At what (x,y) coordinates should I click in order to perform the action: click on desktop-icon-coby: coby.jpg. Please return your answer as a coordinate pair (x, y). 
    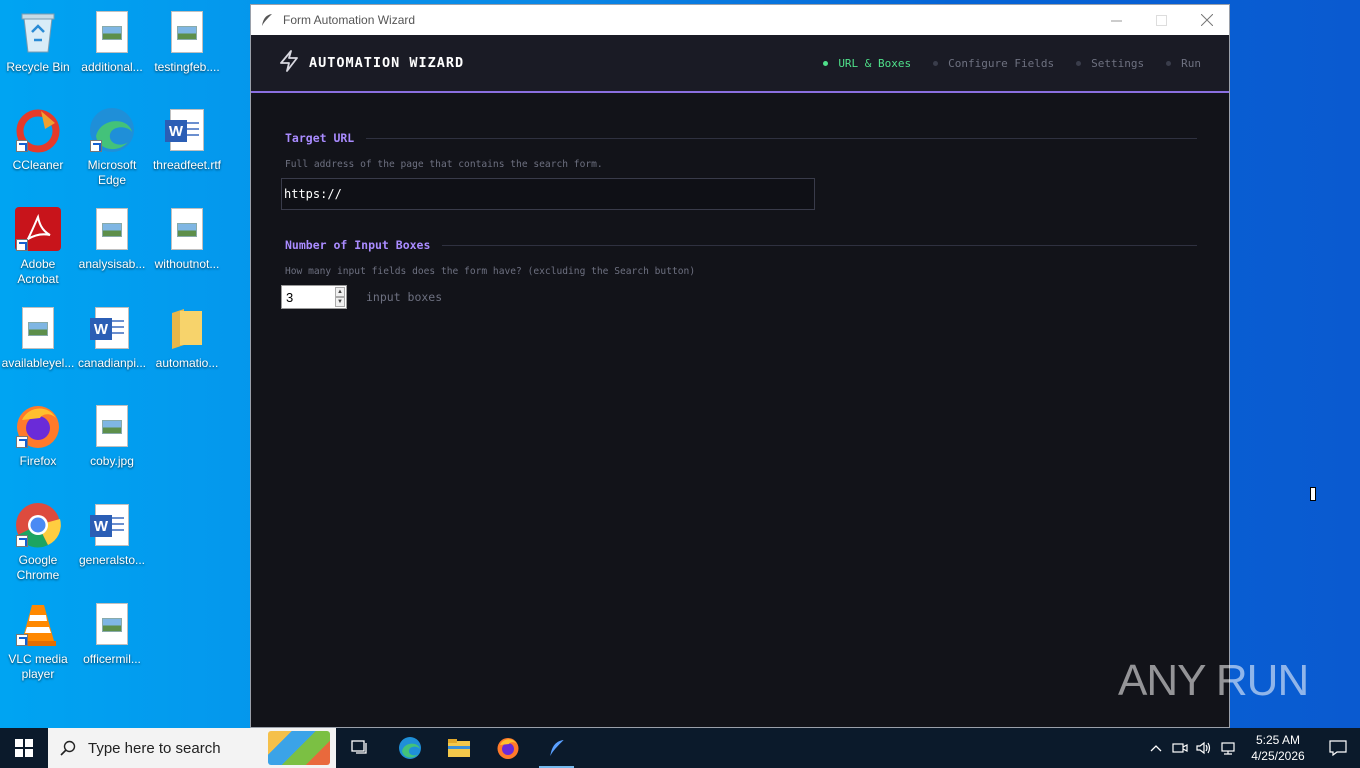
    Looking at the image, I should click on (112, 447).